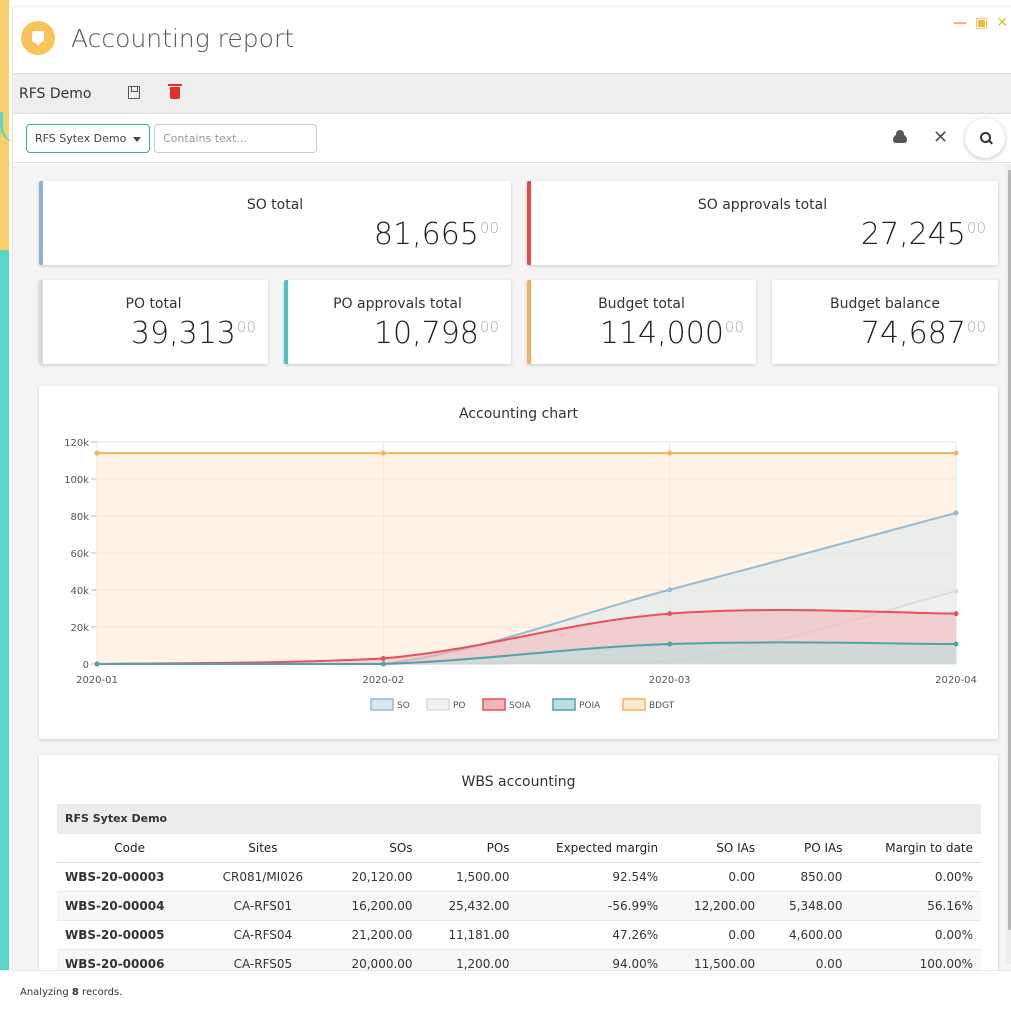  Describe the element at coordinates (79, 628) in the screenshot. I see `y-tick-label: 20k` at that location.